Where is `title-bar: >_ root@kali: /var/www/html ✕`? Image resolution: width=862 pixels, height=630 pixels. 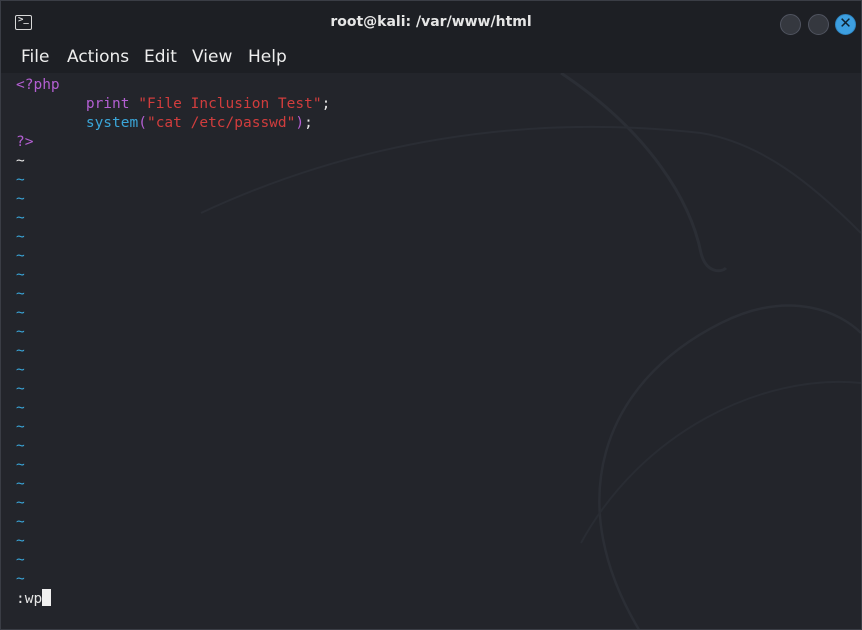
title-bar: >_ root@kali: /var/www/html ✕ is located at coordinates (431, 22).